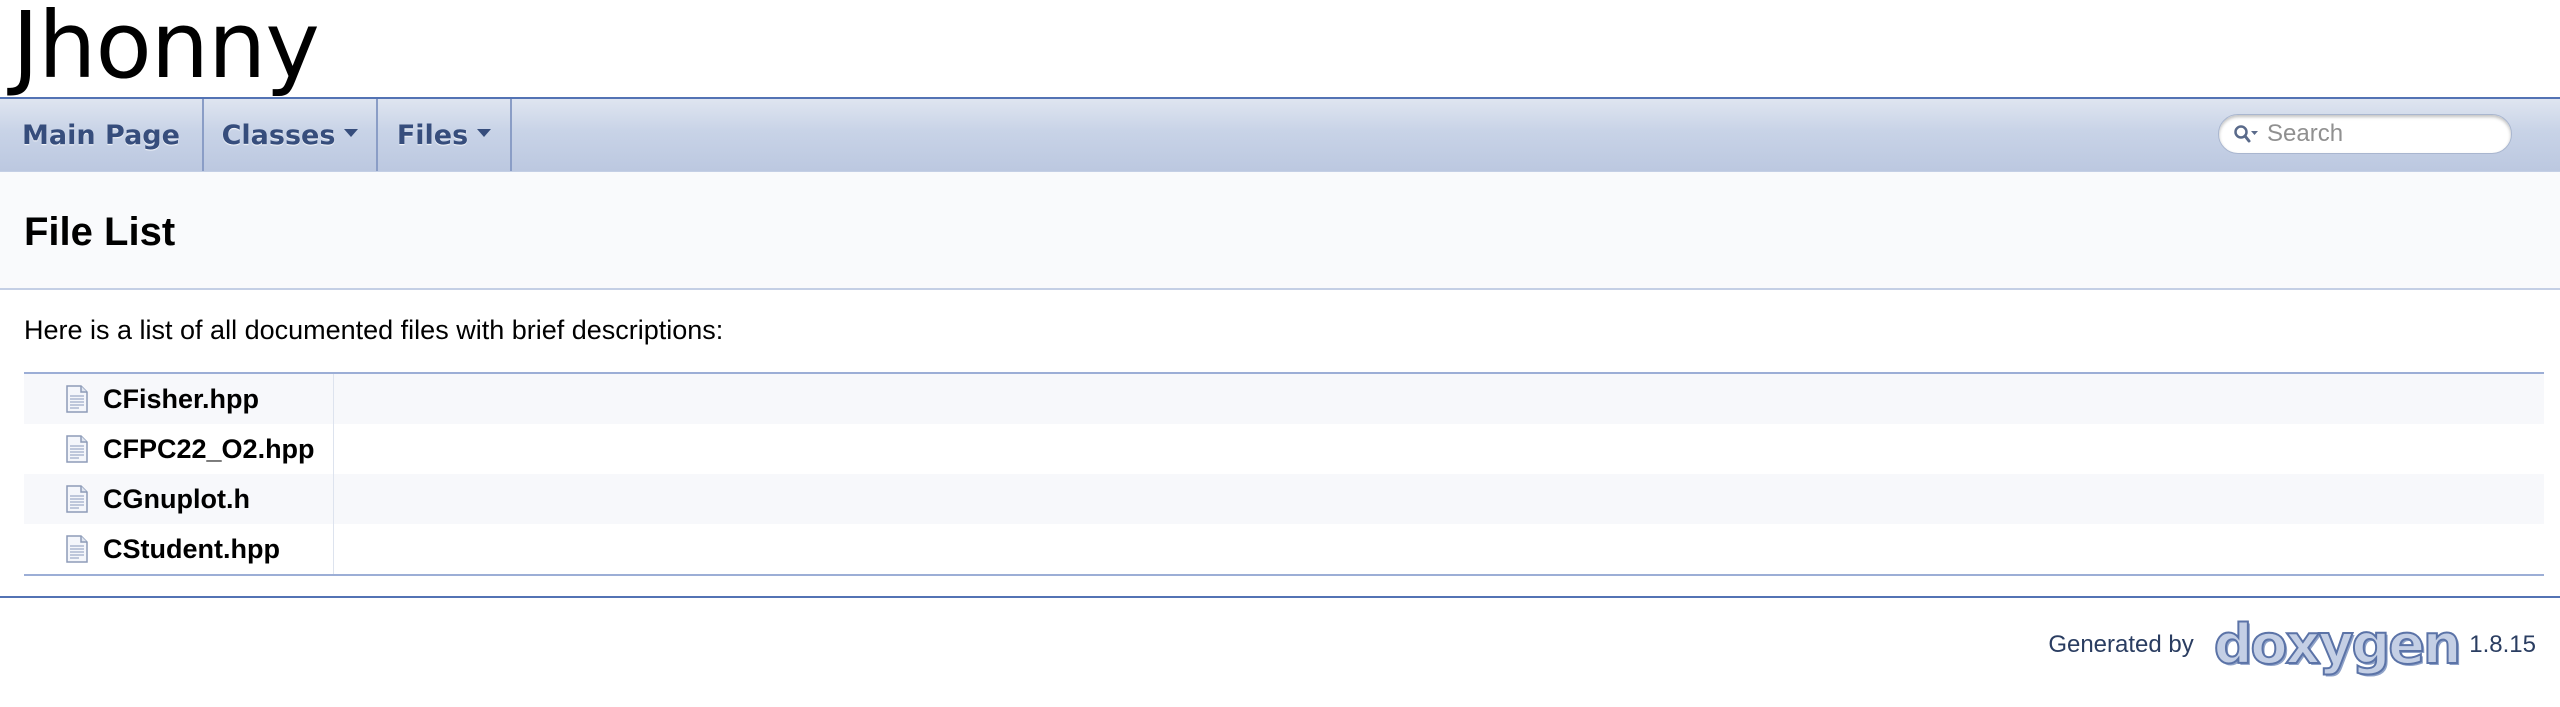  What do you see at coordinates (2383, 134) in the screenshot?
I see `search-input` at bounding box center [2383, 134].